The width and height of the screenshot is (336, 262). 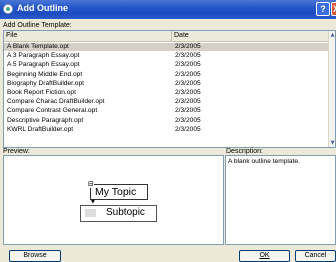 I want to click on scroll-up-icon: ▲, so click(x=332, y=35).